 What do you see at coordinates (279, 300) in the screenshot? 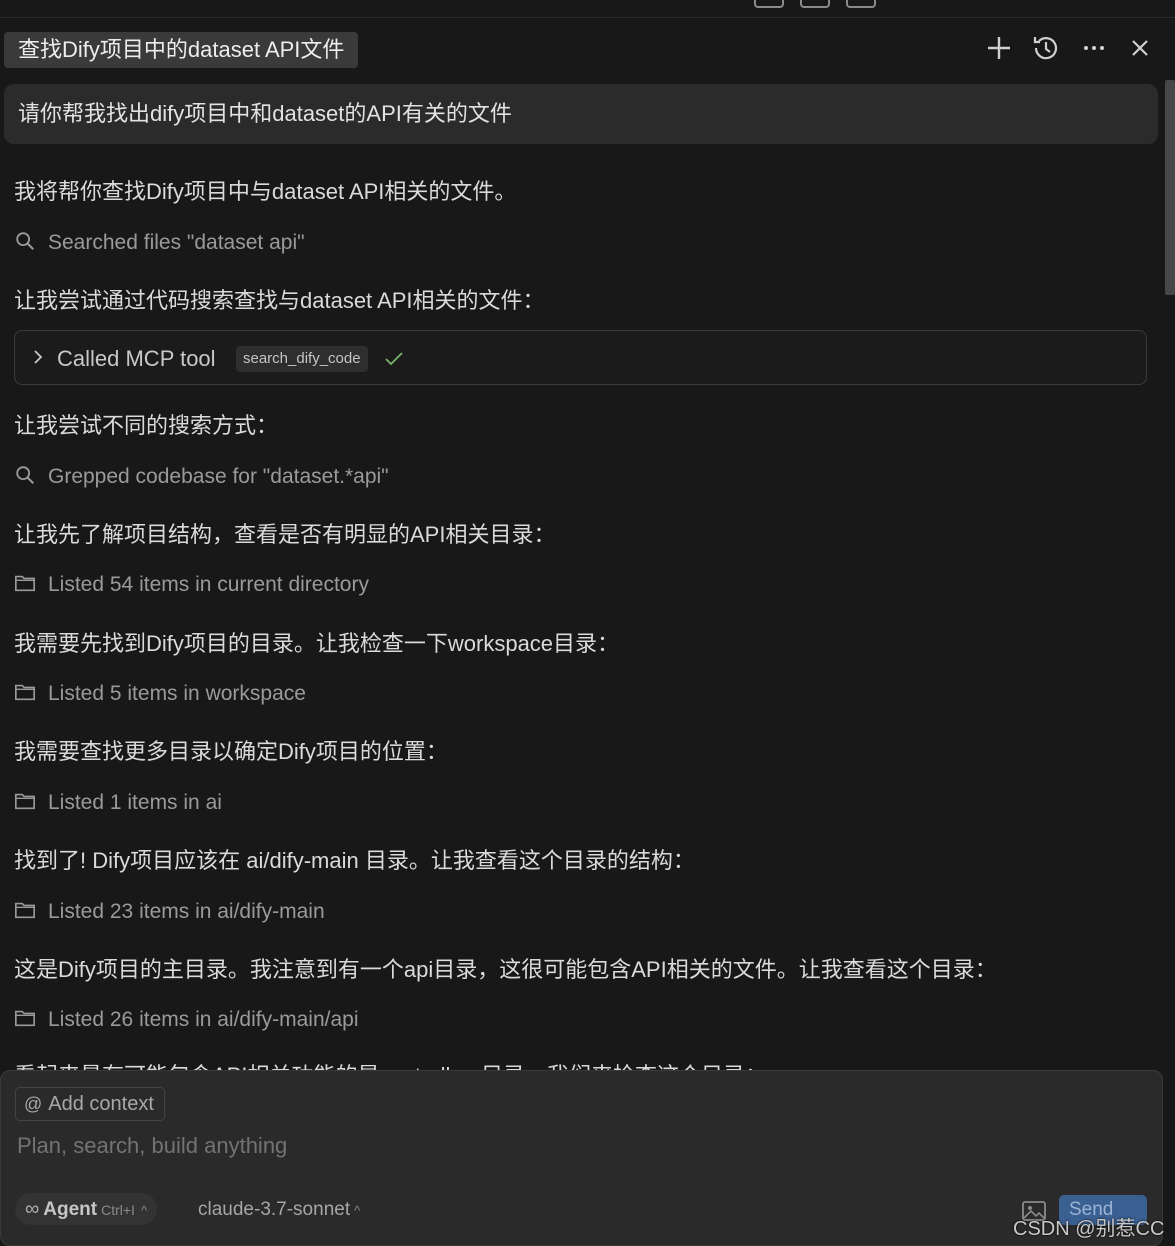
I see `assistant-text: 让我尝试通过代码搜索查找与dataset API相关的文件：` at bounding box center [279, 300].